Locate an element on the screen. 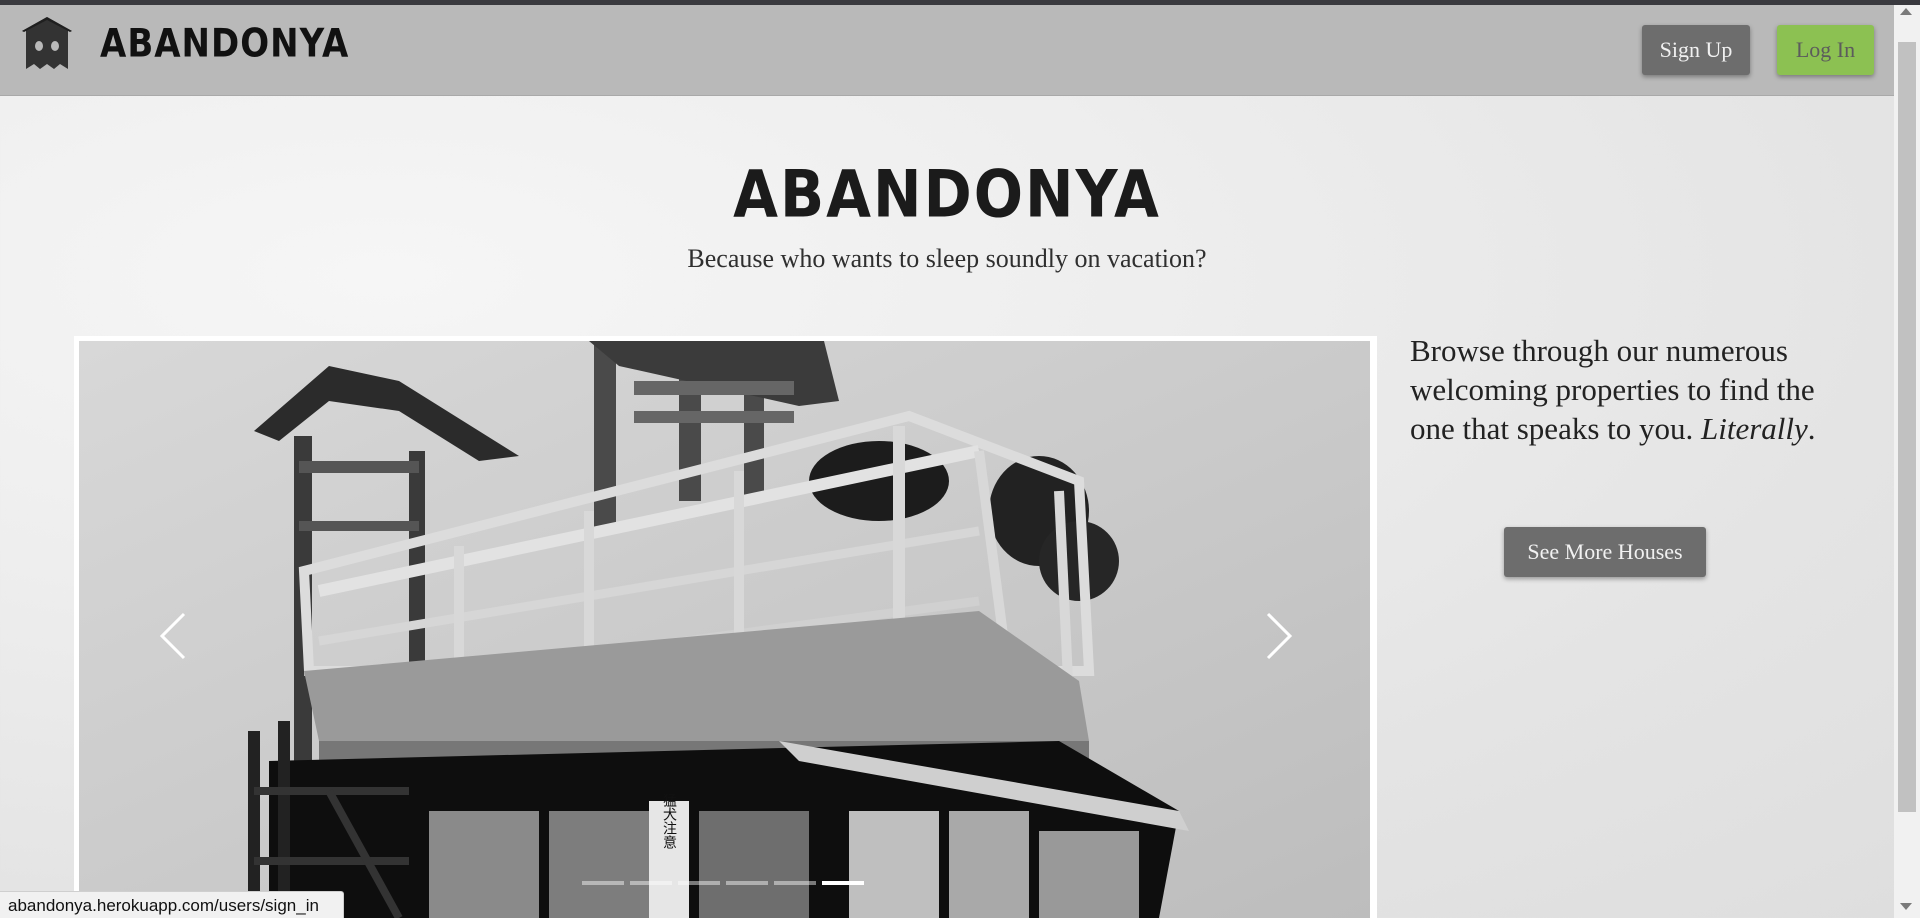  chevron-right-icon is located at coordinates (1278, 636).